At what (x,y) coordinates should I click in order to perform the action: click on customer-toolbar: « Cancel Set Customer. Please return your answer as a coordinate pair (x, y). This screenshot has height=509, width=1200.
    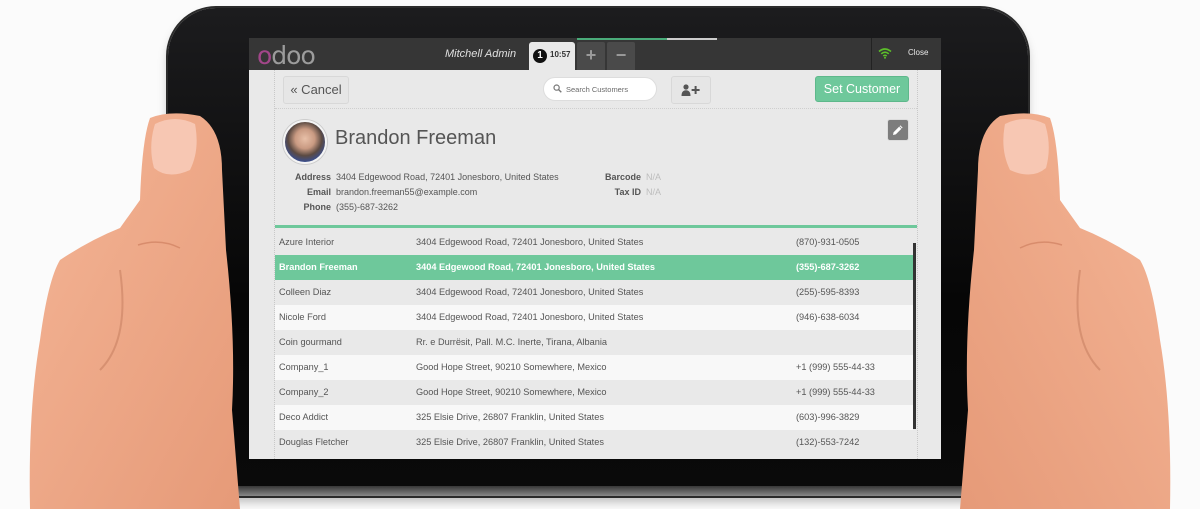
    Looking at the image, I should click on (596, 89).